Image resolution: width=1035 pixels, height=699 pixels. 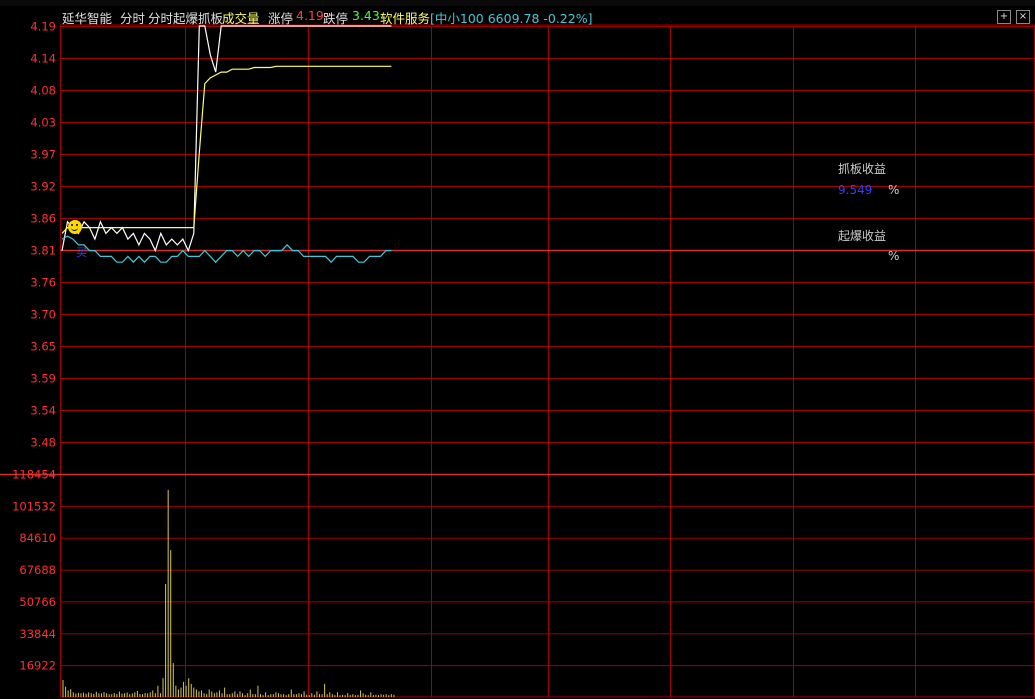 I want to click on price-tick-label: 4.08, so click(x=43, y=91).